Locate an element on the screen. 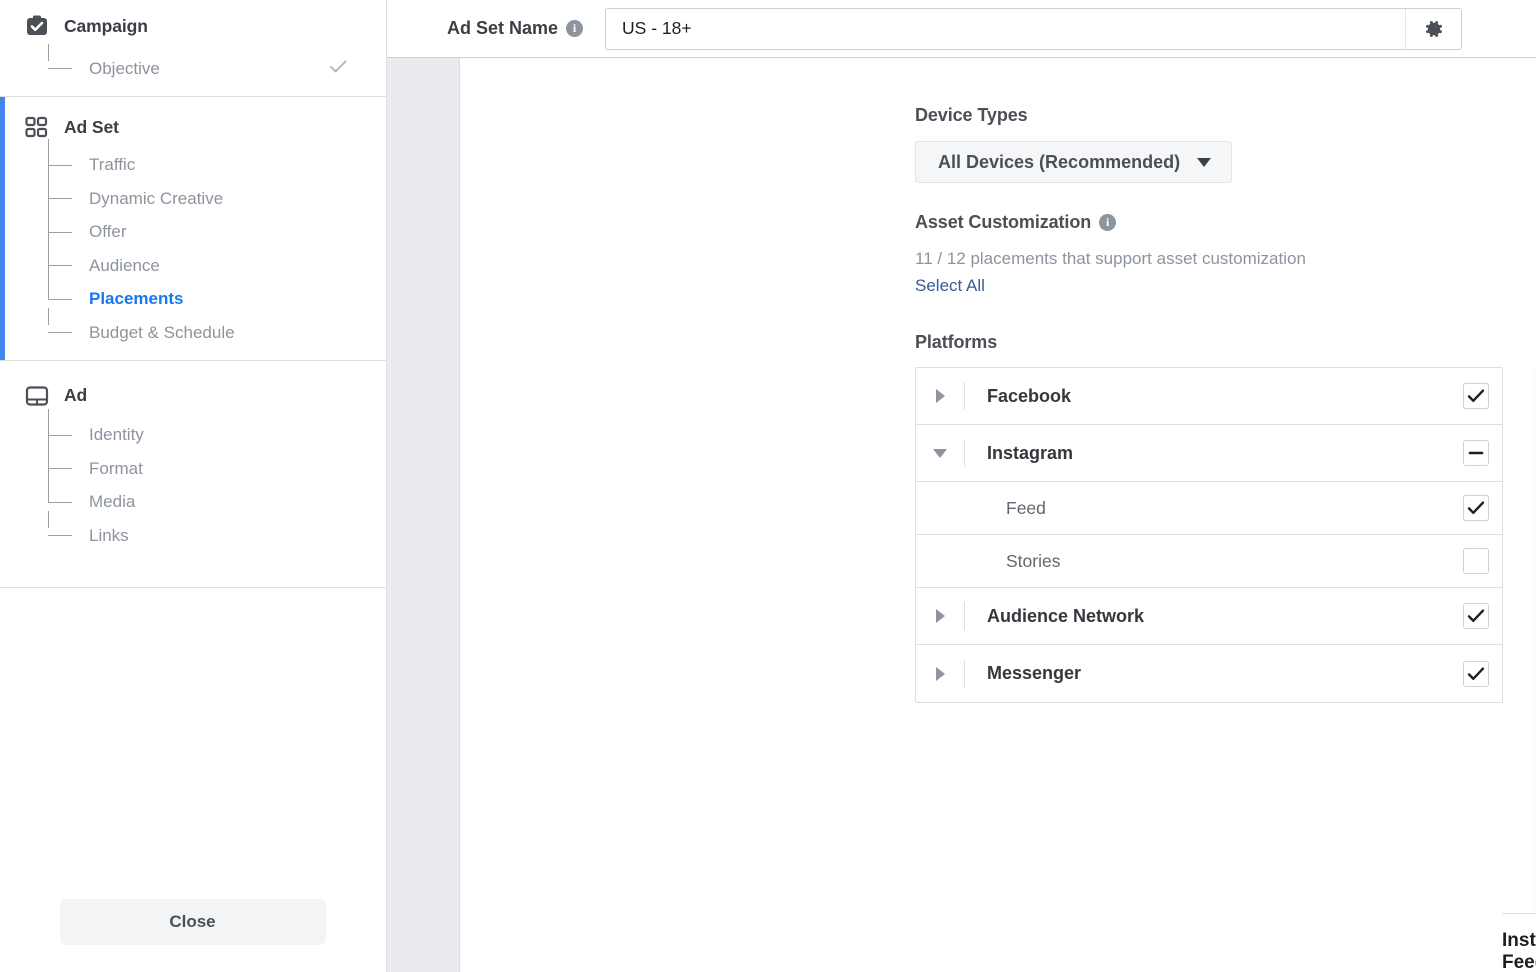  grid-squares-icon is located at coordinates (37, 128).